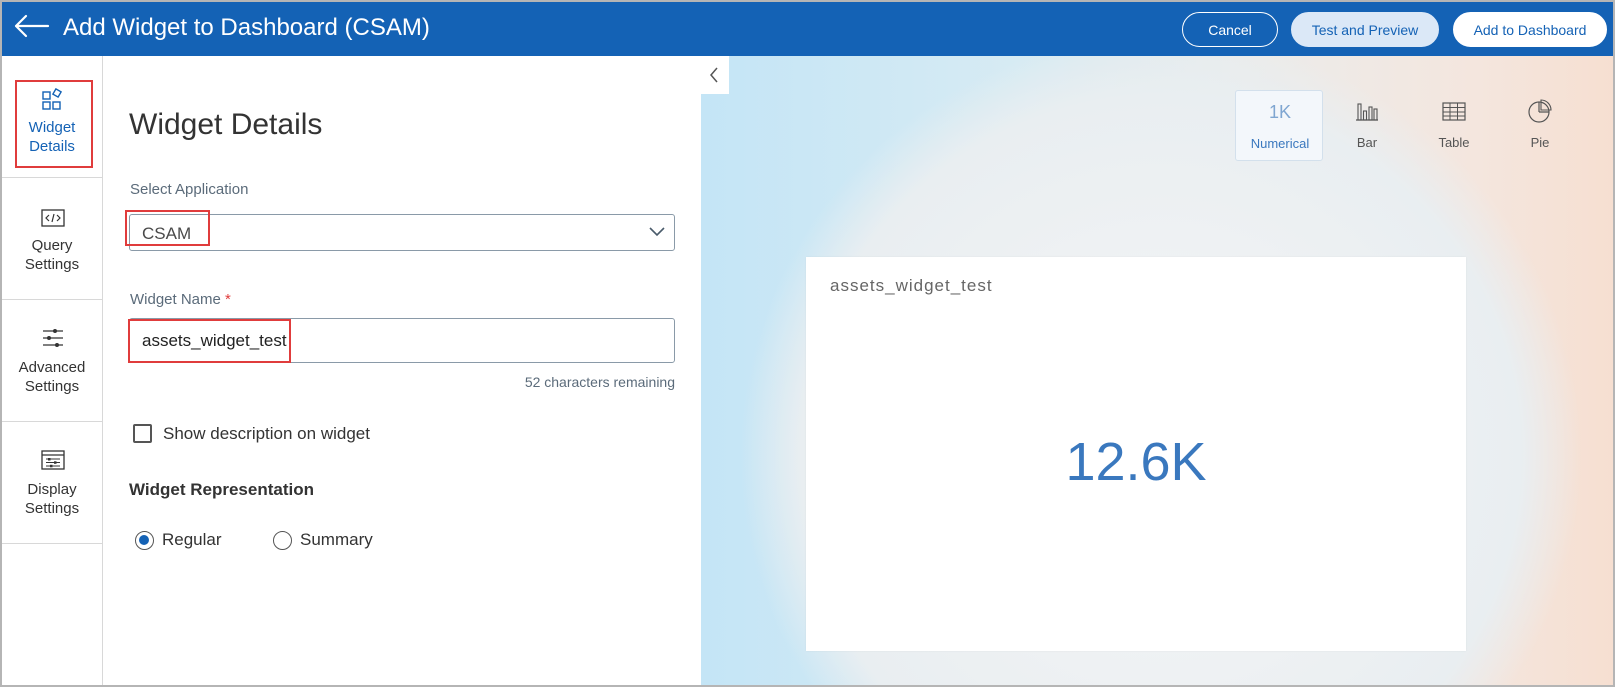 The image size is (1615, 687). I want to click on back-arrow-icon, so click(32, 26).